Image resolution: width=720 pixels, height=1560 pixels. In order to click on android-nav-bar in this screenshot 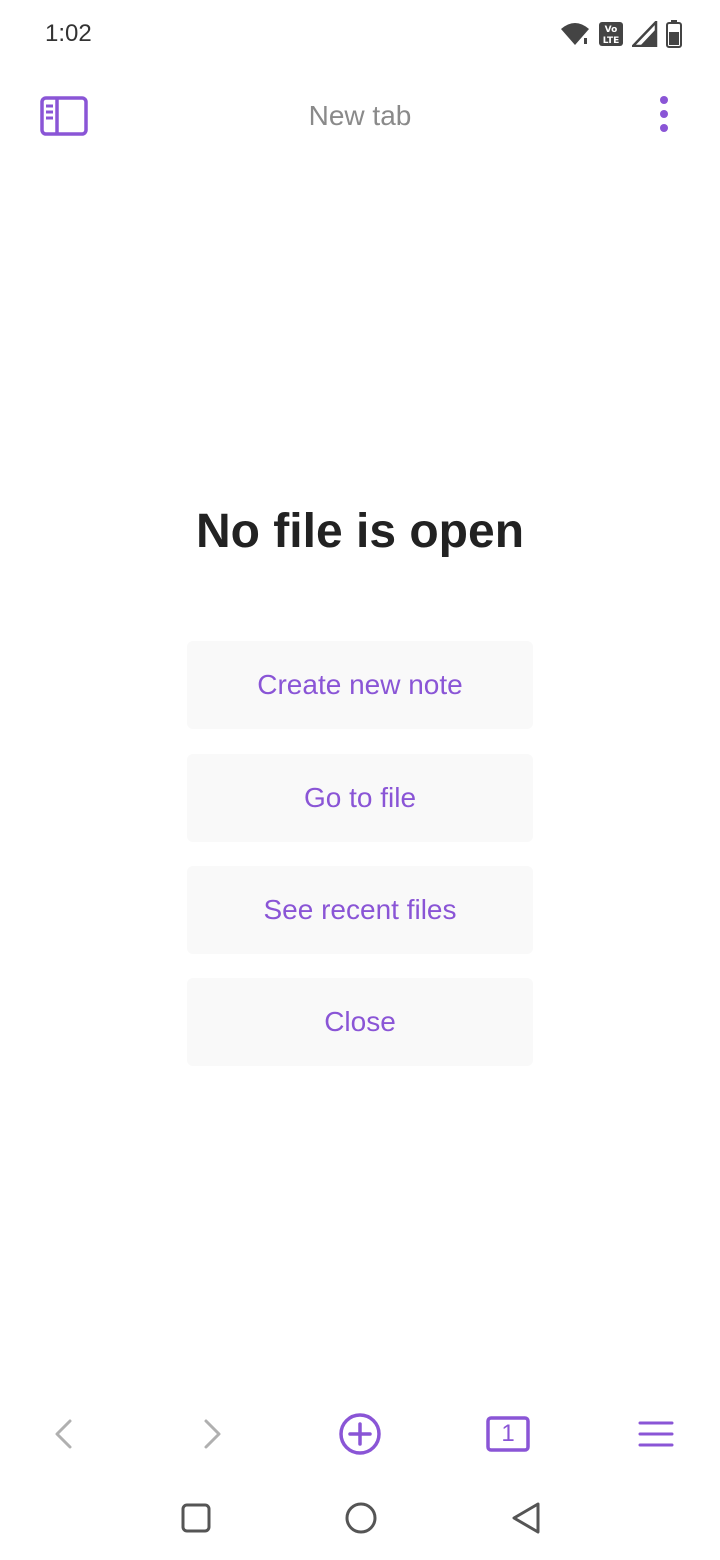, I will do `click(360, 1520)`.